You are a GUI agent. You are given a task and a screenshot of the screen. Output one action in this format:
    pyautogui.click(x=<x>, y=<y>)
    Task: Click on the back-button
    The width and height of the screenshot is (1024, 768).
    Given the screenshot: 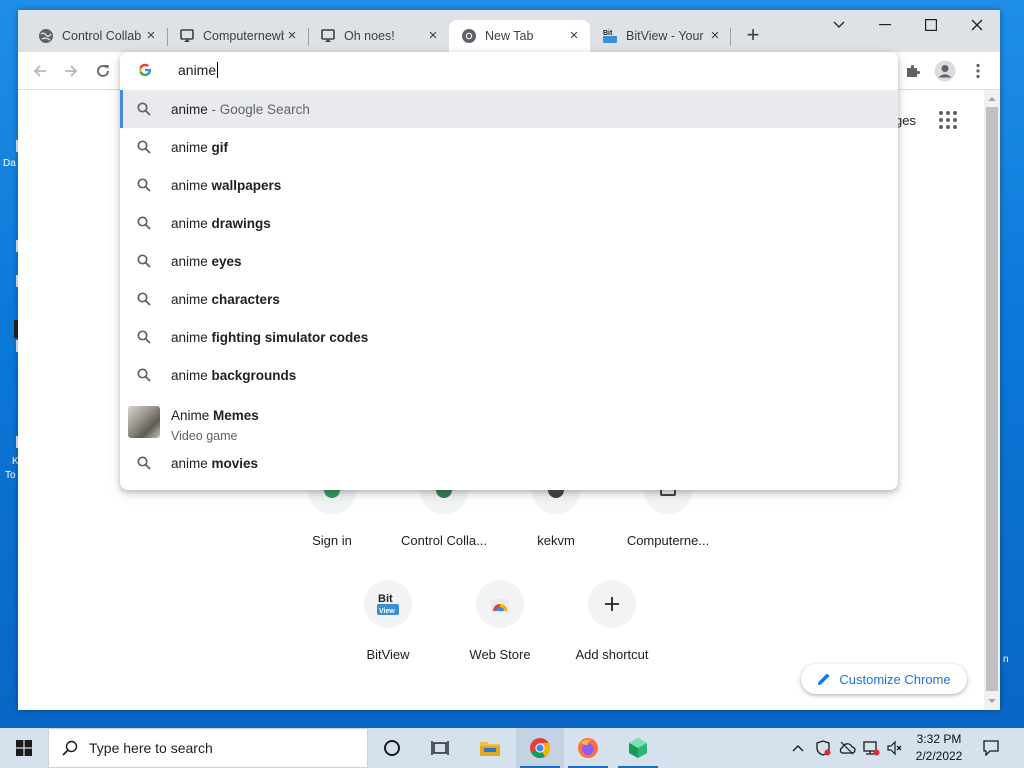 What is the action you would take?
    pyautogui.click(x=40, y=71)
    